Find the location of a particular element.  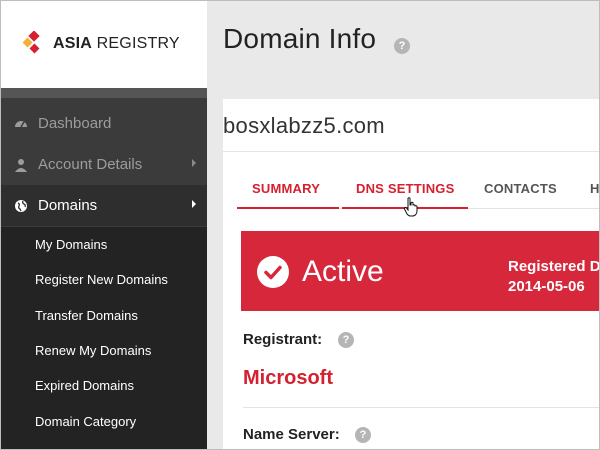

sidebar-item-account-details: Account Details is located at coordinates (104, 164).